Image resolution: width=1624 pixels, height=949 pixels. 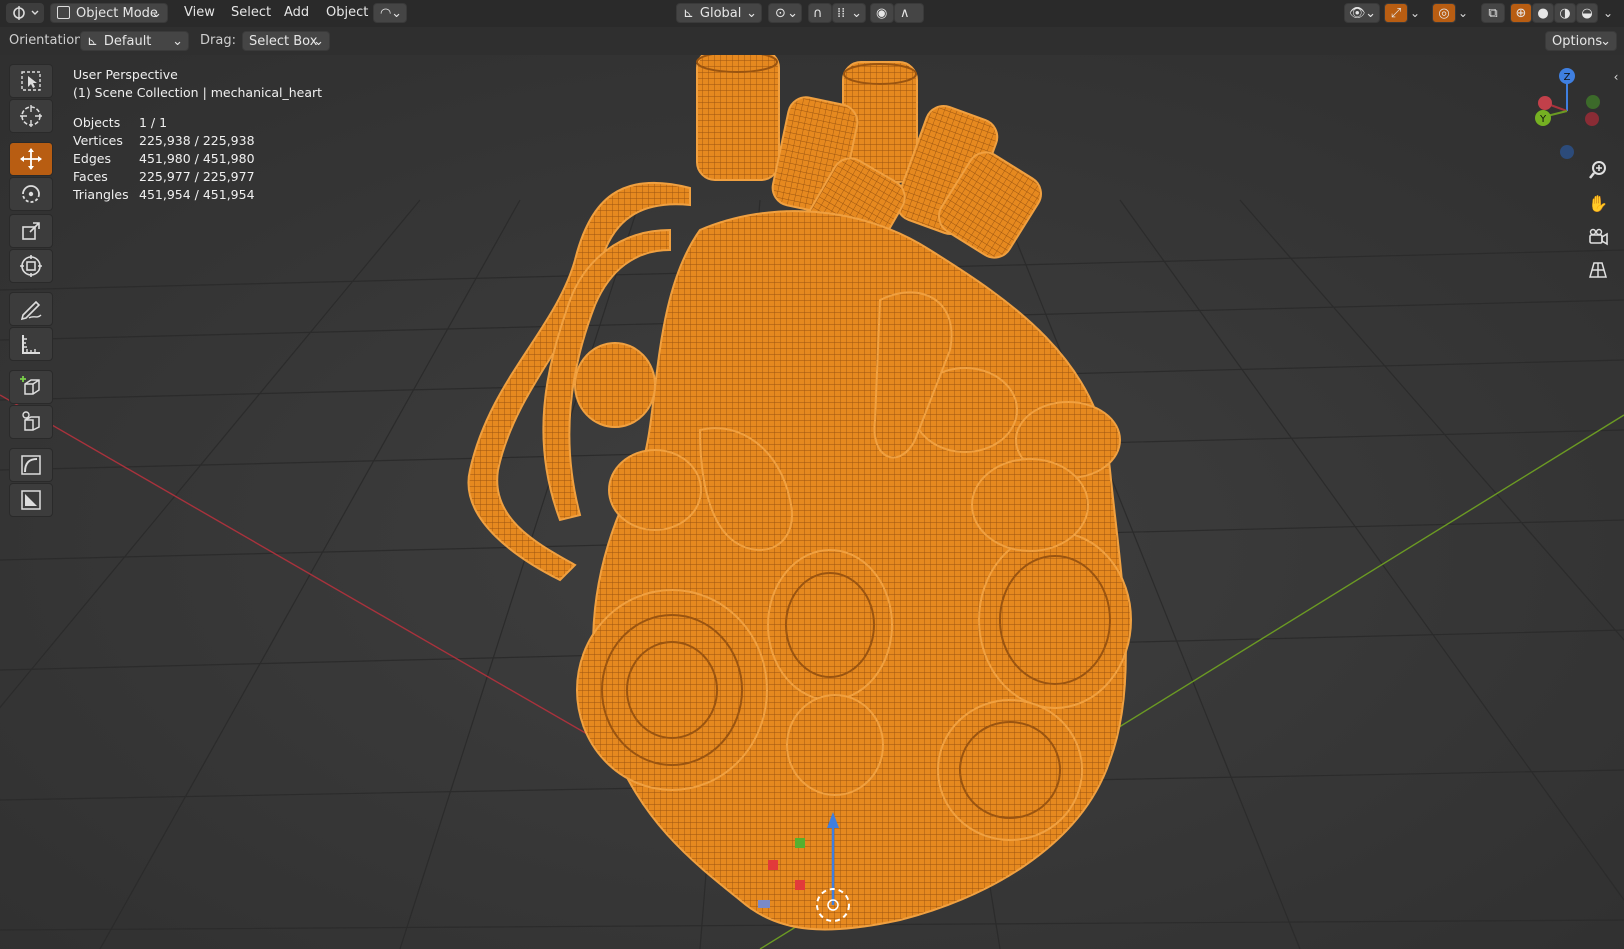 What do you see at coordinates (386, 13) in the screenshot?
I see `curve-icon: ◠` at bounding box center [386, 13].